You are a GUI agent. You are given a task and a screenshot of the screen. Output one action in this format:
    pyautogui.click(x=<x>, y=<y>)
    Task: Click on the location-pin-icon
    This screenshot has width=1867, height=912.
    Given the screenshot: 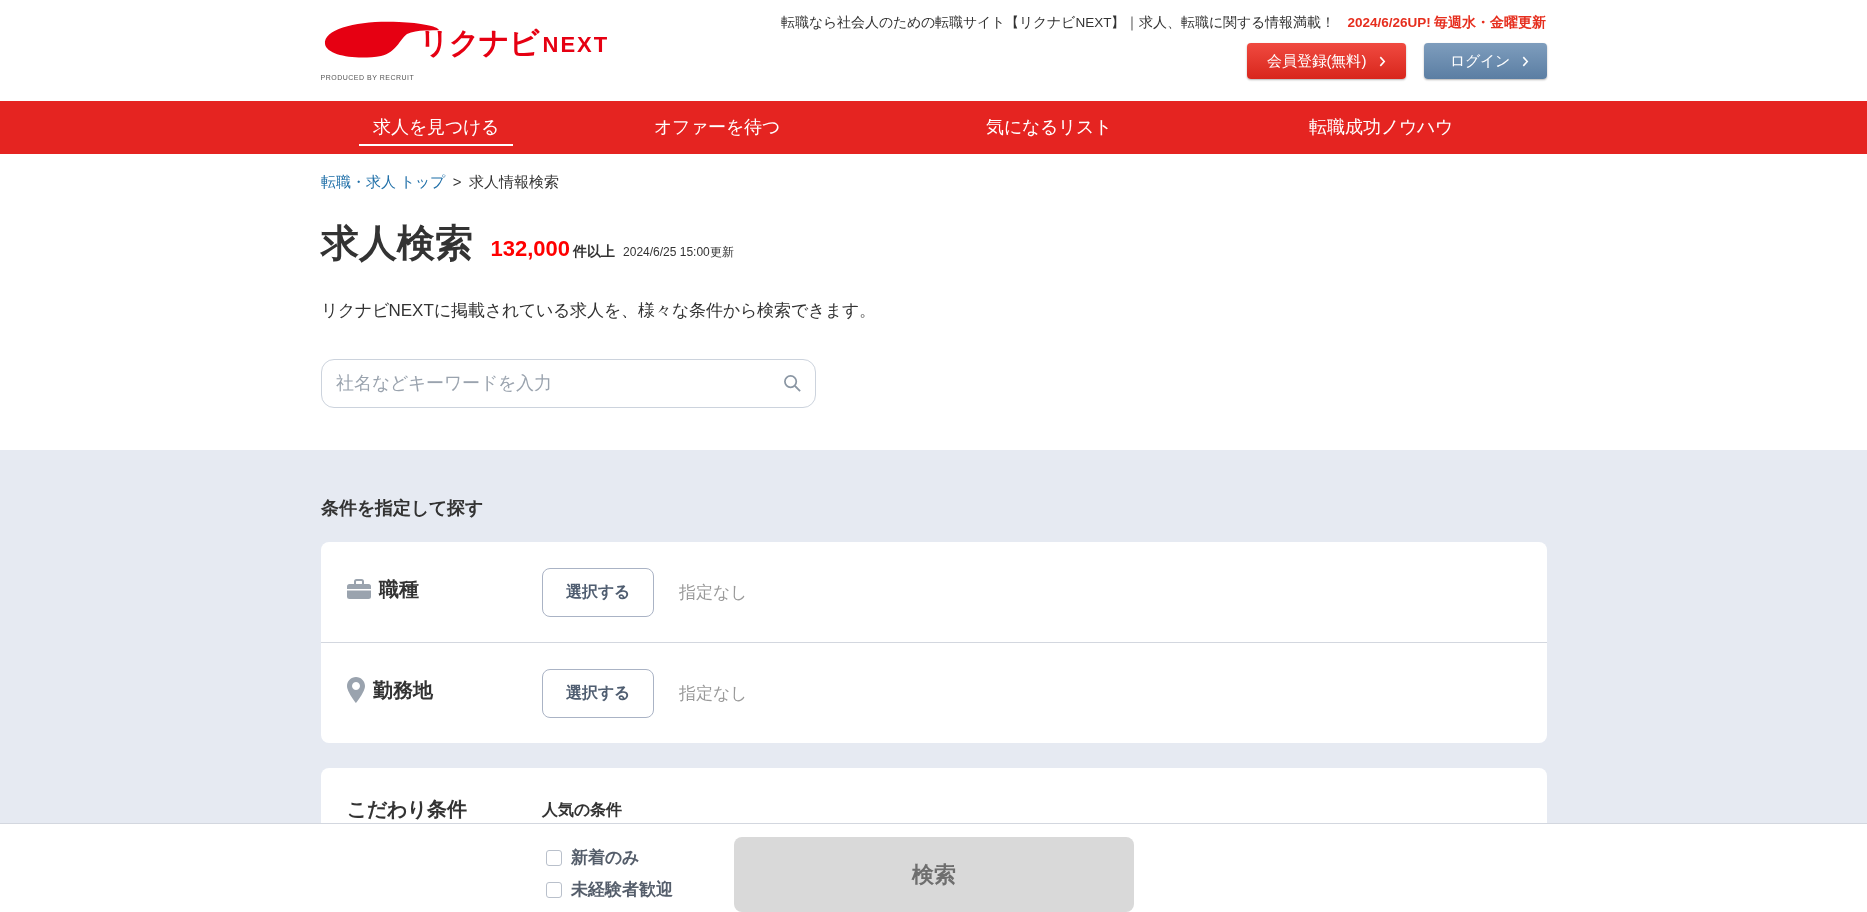 What is the action you would take?
    pyautogui.click(x=355, y=690)
    